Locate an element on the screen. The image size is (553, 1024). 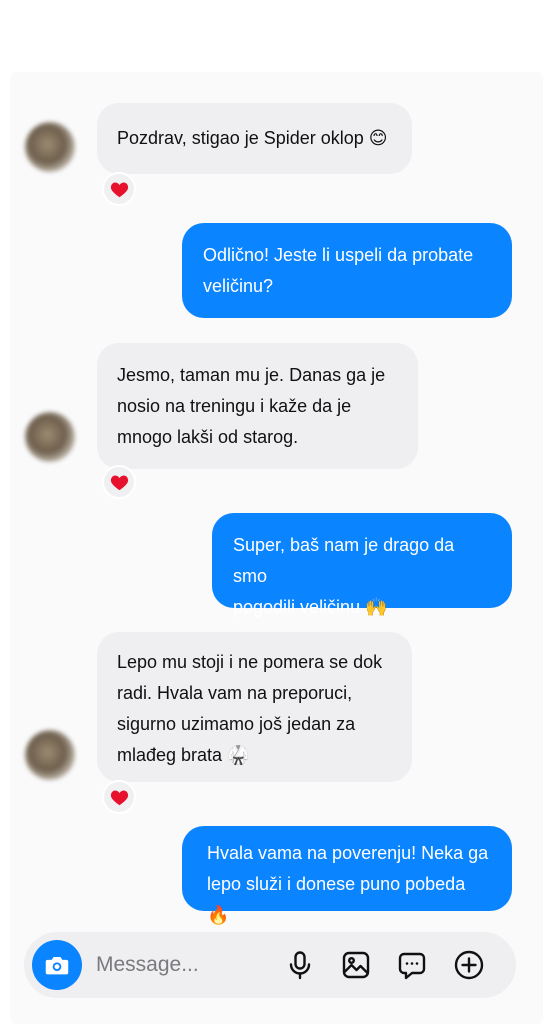
image-icon is located at coordinates (356, 965).